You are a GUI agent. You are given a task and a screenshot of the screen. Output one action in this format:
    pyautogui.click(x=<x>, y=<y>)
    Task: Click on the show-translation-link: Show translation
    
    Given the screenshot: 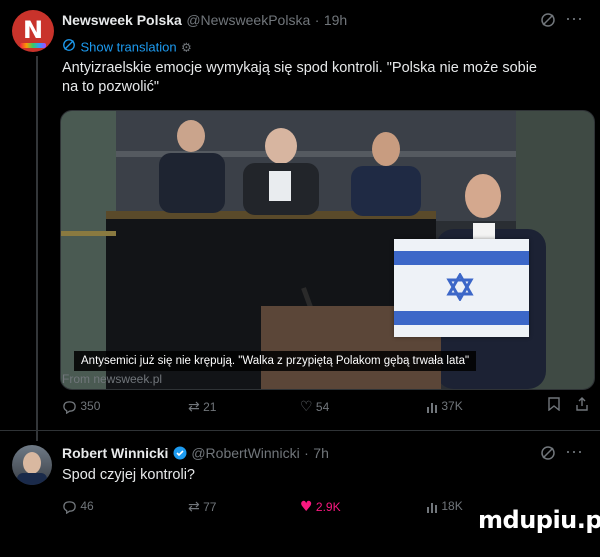 What is the action you would take?
    pyautogui.click(x=128, y=47)
    